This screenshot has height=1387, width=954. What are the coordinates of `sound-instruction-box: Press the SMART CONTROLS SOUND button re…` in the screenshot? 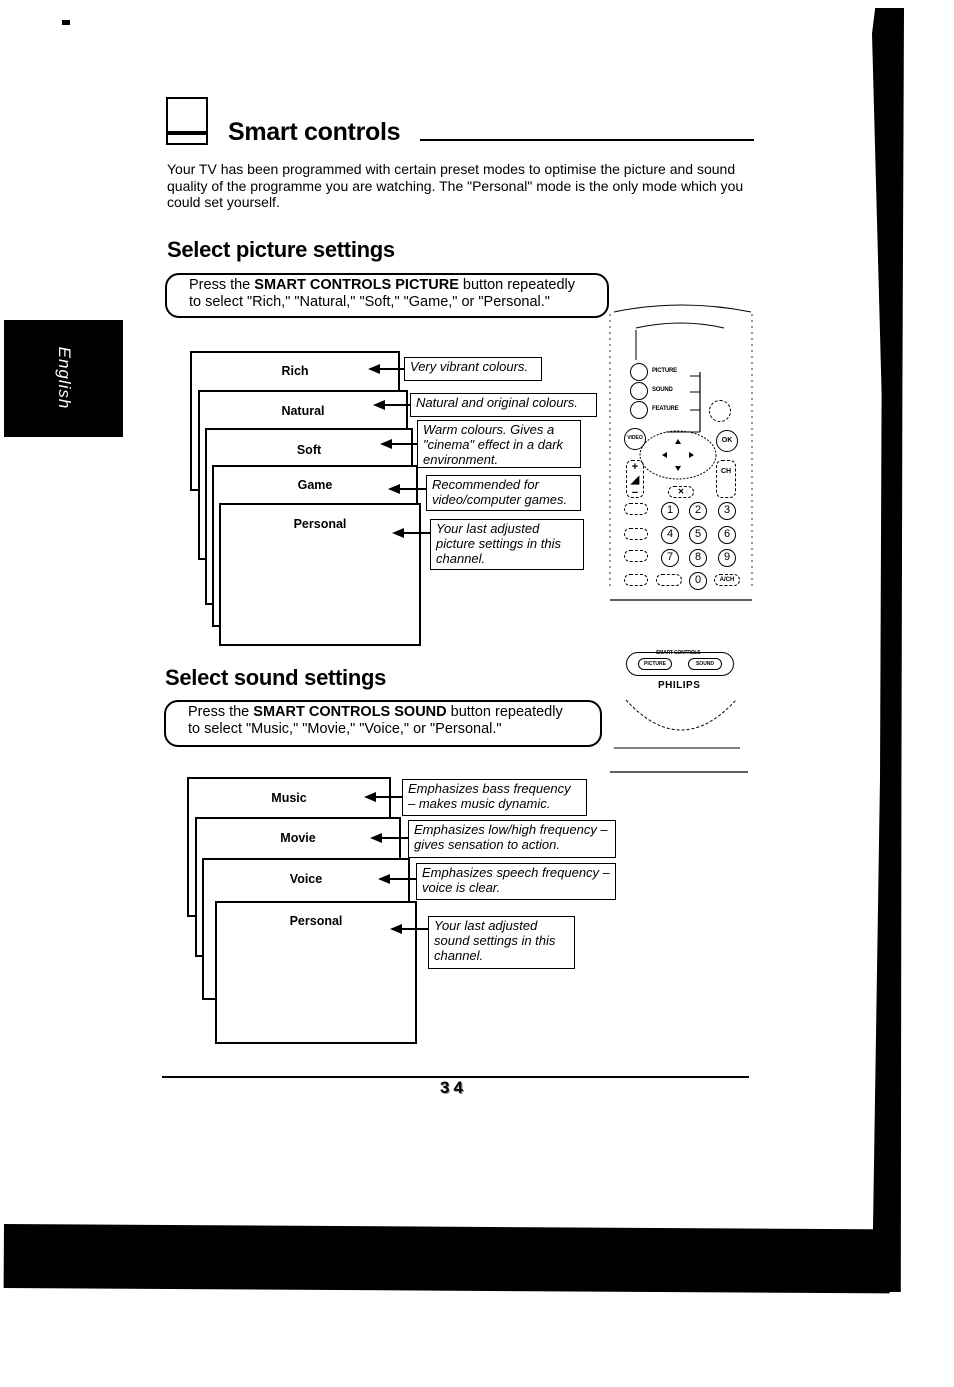 It's located at (383, 723).